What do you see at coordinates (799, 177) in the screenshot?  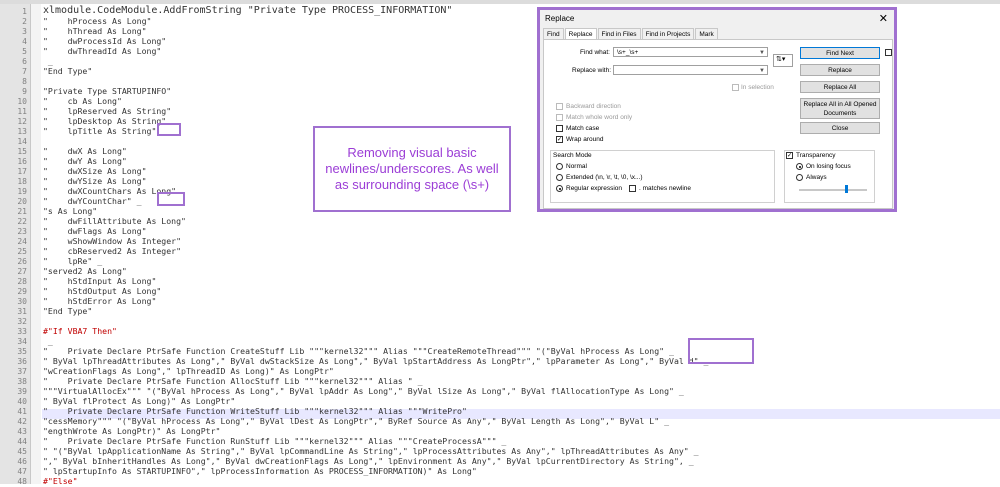 I see `always-radio` at bounding box center [799, 177].